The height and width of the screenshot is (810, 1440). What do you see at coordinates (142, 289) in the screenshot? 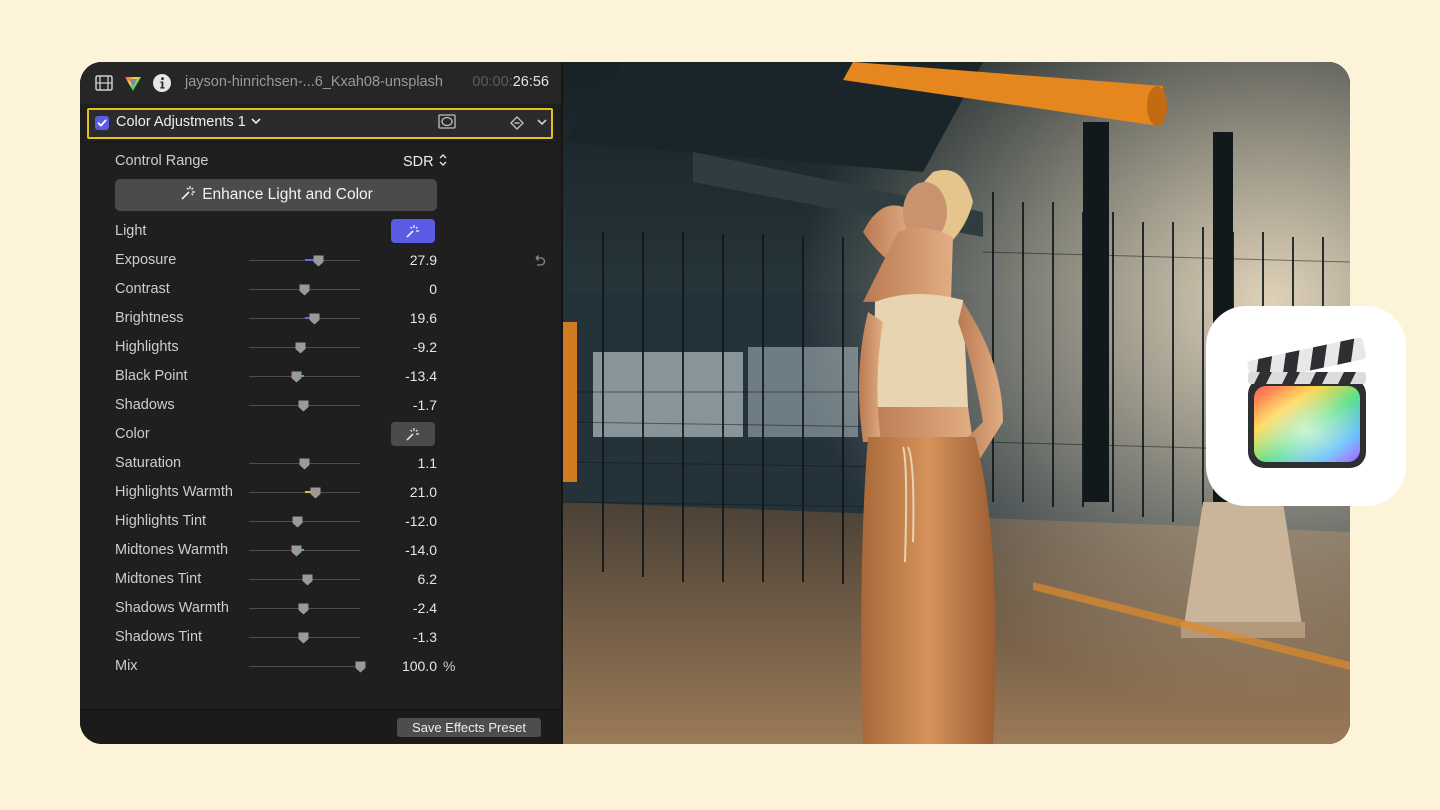
I see `contrast-label: Contrast` at bounding box center [142, 289].